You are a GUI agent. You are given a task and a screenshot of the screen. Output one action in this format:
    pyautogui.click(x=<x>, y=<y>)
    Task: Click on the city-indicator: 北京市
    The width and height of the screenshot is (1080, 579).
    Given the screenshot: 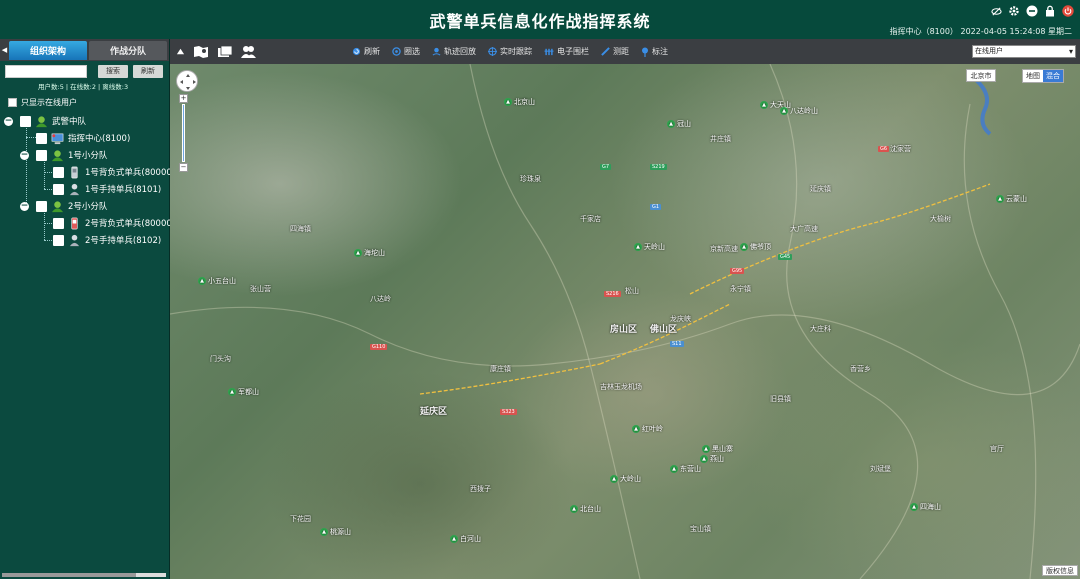 What is the action you would take?
    pyautogui.click(x=981, y=75)
    